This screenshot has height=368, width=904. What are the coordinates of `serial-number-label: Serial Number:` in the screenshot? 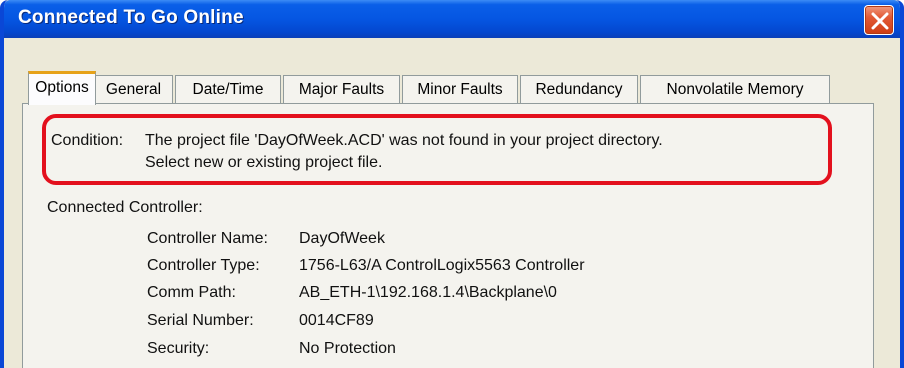 It's located at (200, 320).